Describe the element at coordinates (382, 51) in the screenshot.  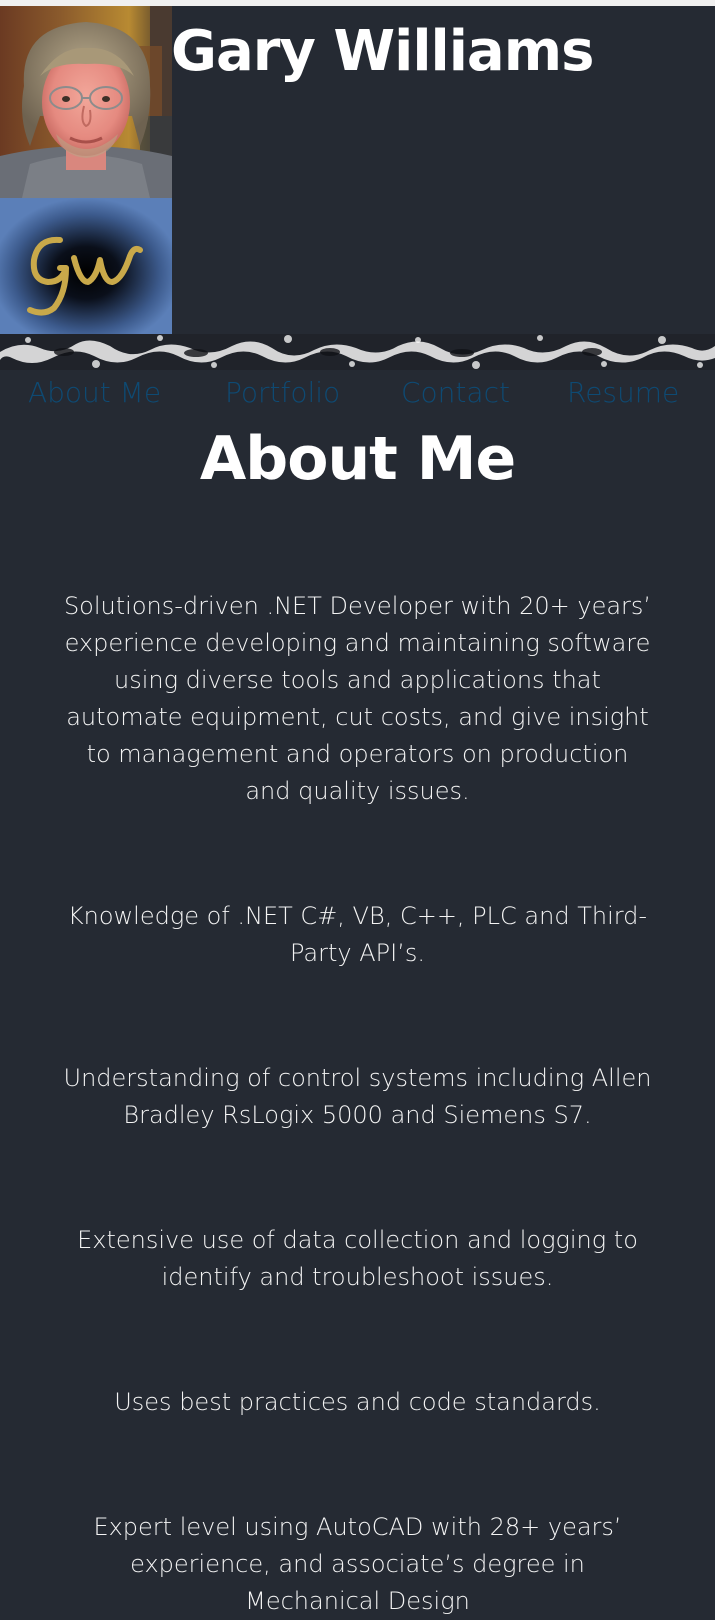
I see `site-title: Gary Williams` at that location.